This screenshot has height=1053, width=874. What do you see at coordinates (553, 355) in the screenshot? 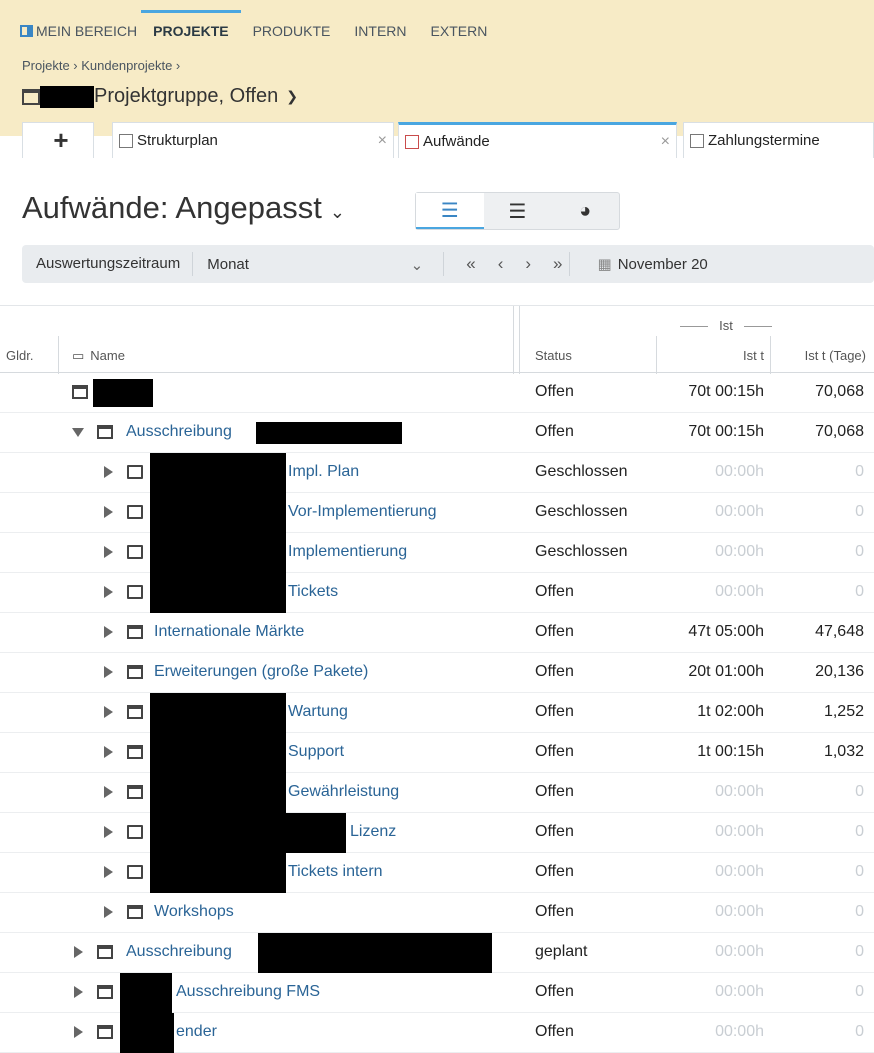
I see `column-status: Status` at bounding box center [553, 355].